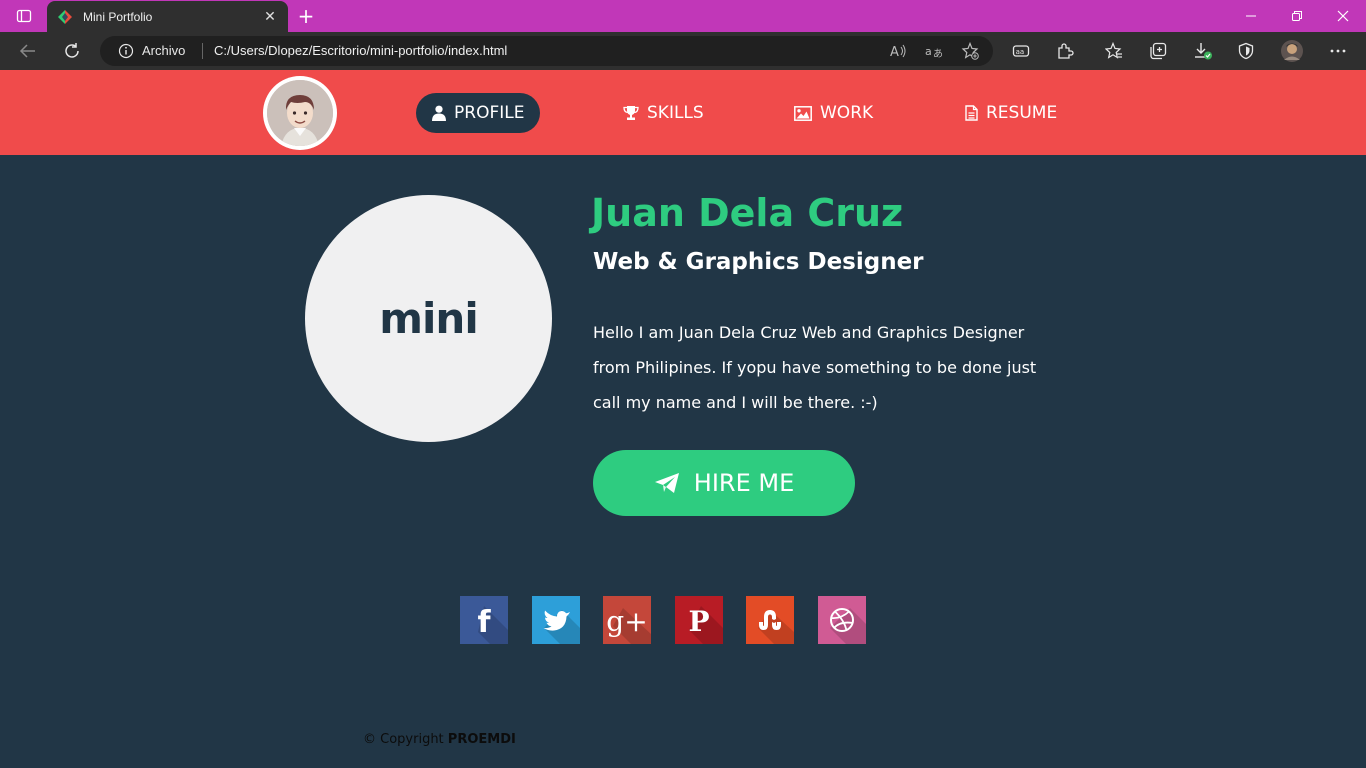 This screenshot has width=1366, height=768. Describe the element at coordinates (28, 51) in the screenshot. I see `back-icon` at that location.